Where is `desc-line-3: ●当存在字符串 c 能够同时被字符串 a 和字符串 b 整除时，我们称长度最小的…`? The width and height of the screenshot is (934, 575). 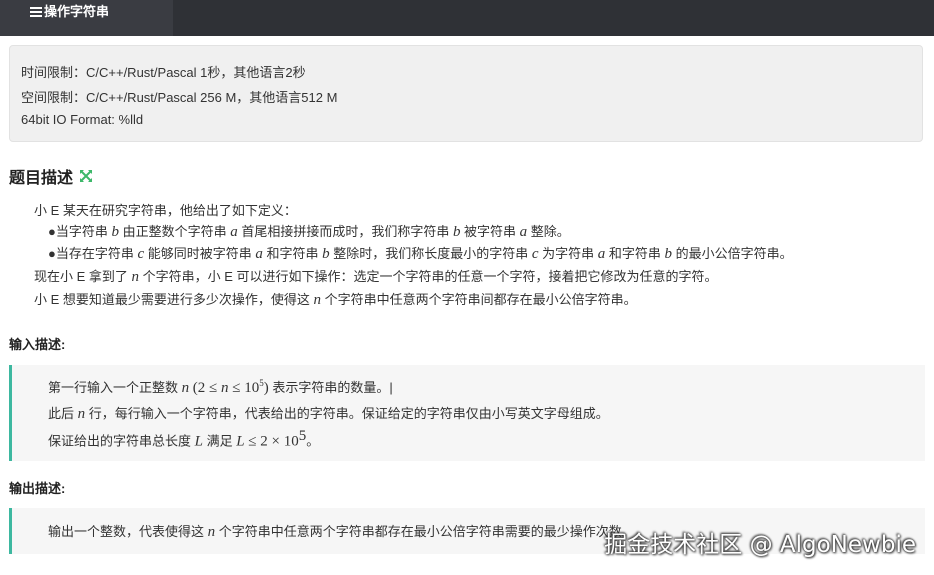 desc-line-3: ●当存在字符串 c 能够同时被字符串 a 和字符串 b 整除时，我们称长度最小的… is located at coordinates (420, 253).